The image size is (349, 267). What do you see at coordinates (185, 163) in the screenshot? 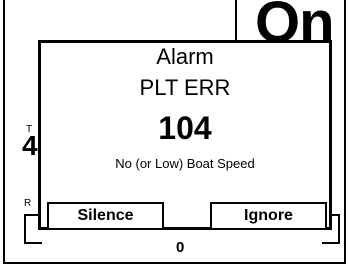
I see `alarm-description: No (or Low) Boat Speed` at bounding box center [185, 163].